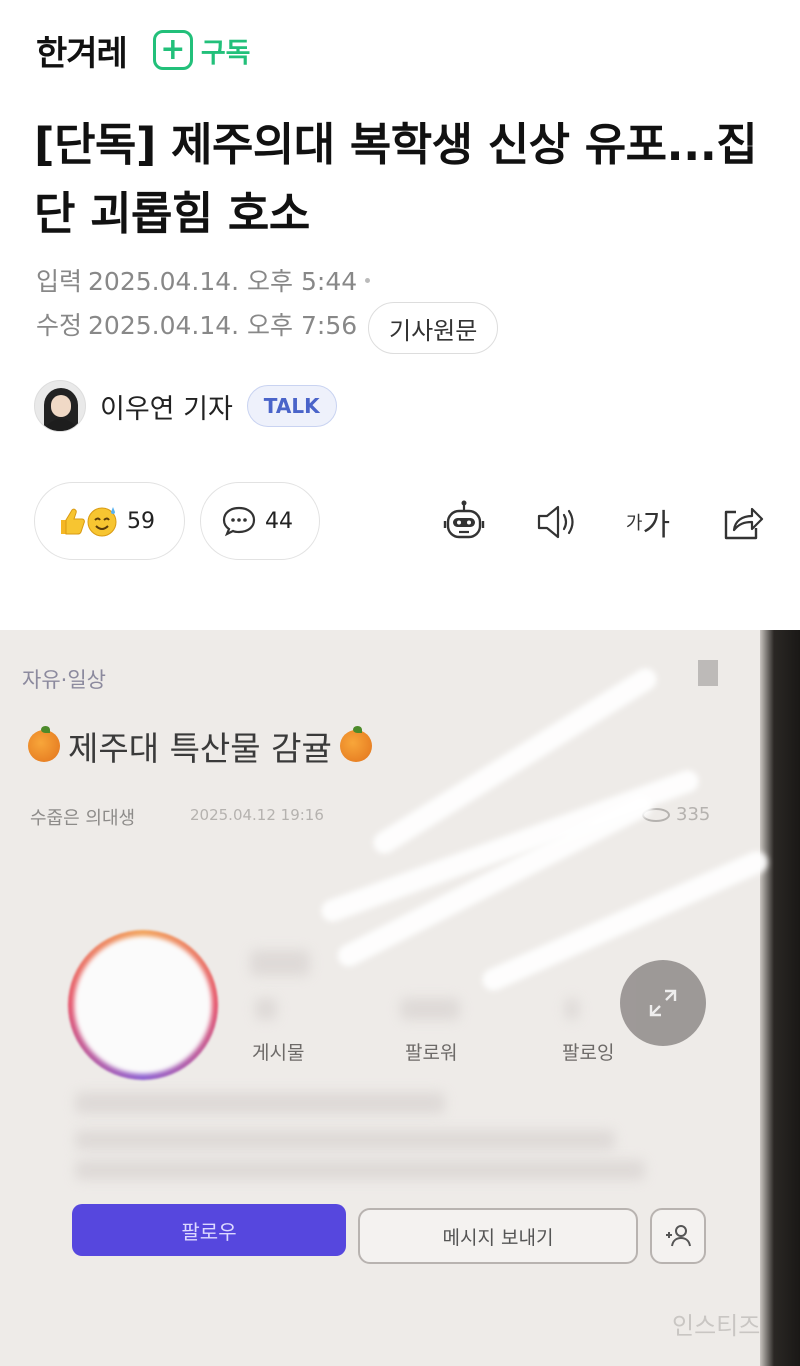 This screenshot has width=800, height=1366. Describe the element at coordinates (143, 1005) in the screenshot. I see `profile-picture-blurred` at that location.